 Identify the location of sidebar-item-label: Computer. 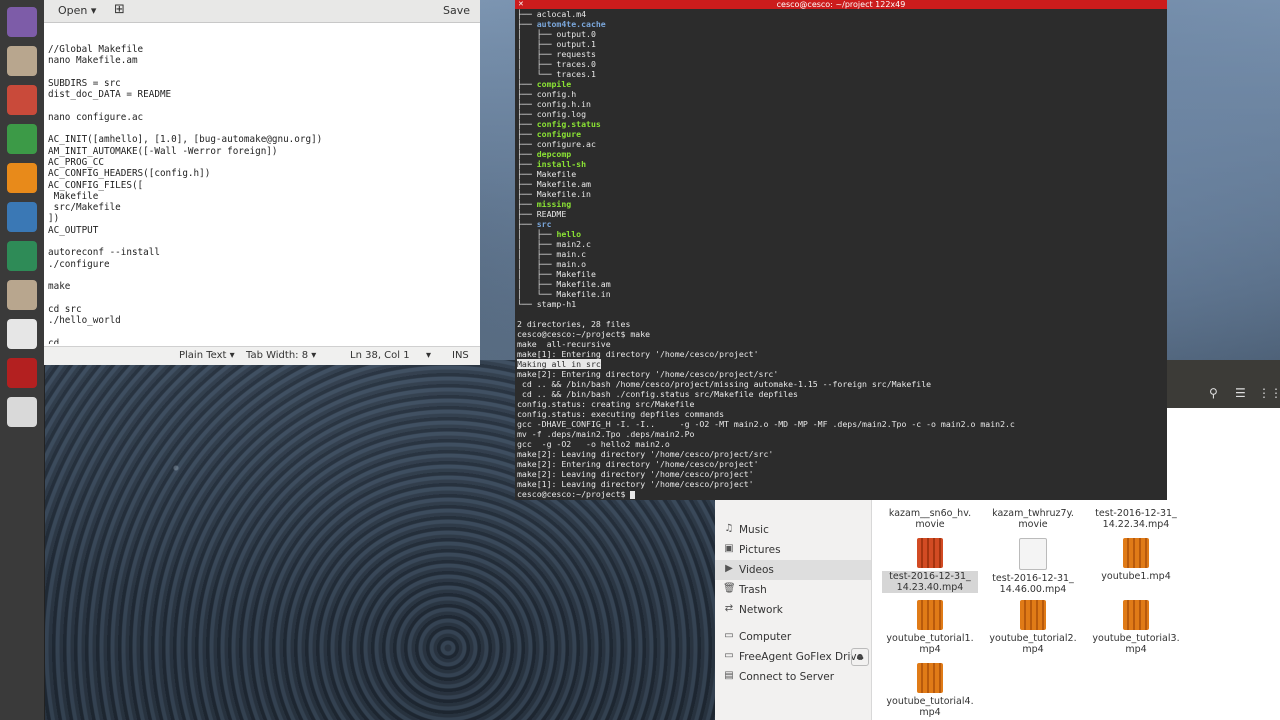
(765, 637).